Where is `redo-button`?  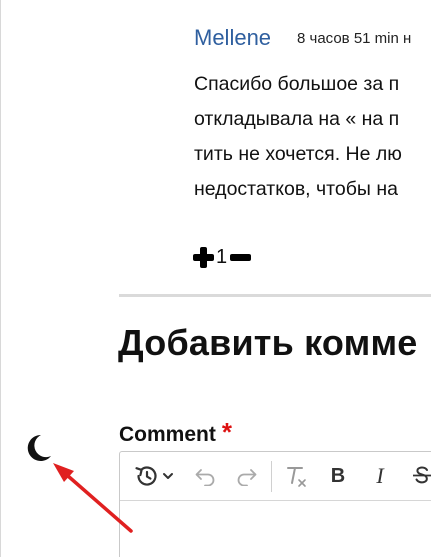
redo-button is located at coordinates (246, 476).